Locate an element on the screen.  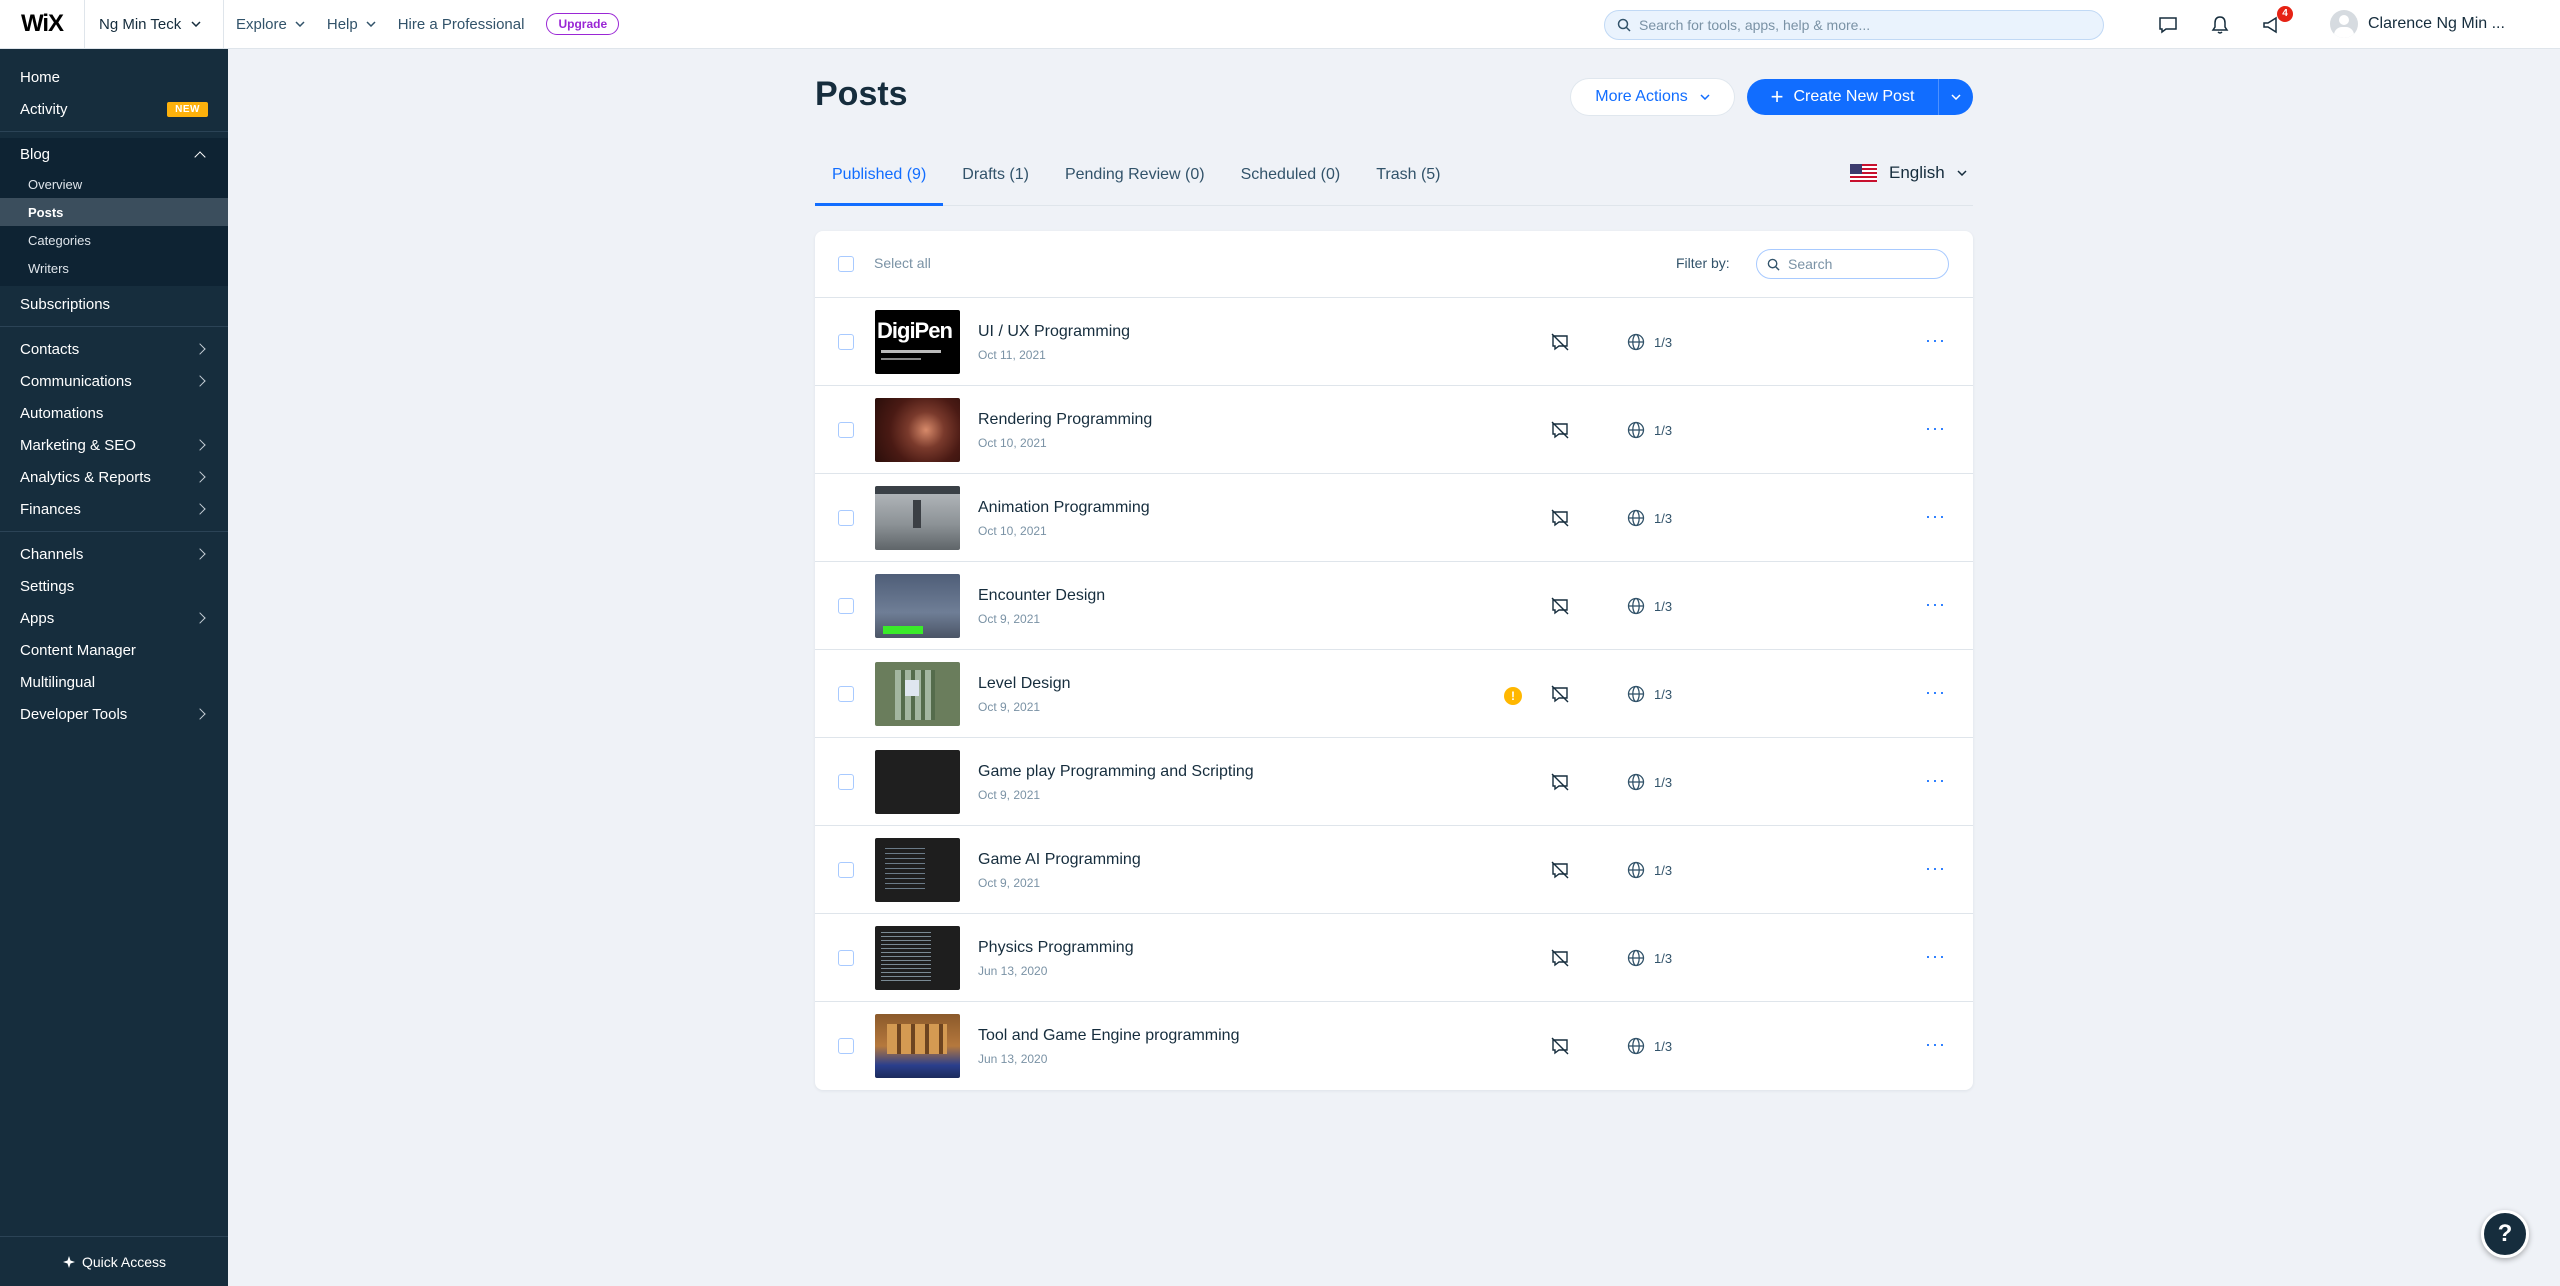
sidebar-item-contacts: Contacts is located at coordinates (114, 349).